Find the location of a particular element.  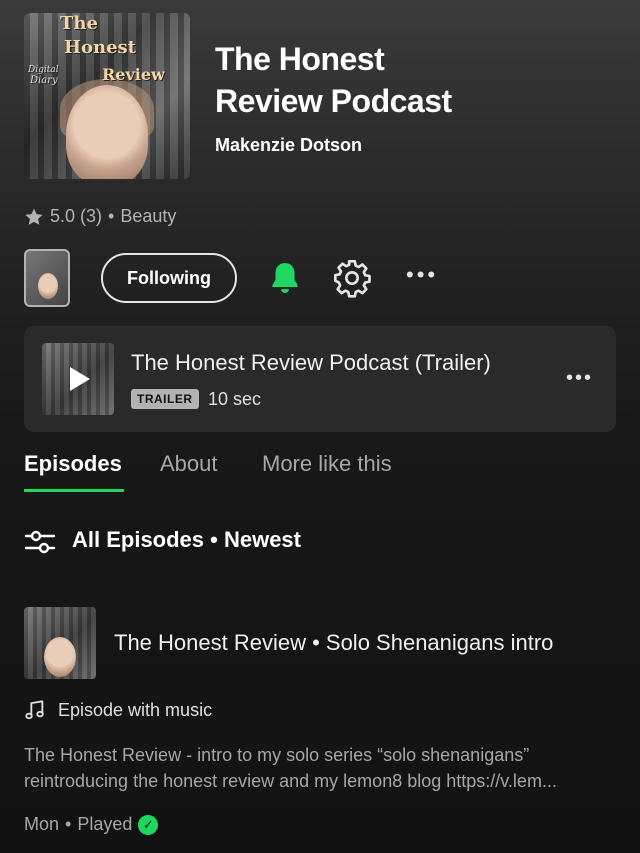

rating-row: 5.0 (3) • Beauty is located at coordinates (100, 216).